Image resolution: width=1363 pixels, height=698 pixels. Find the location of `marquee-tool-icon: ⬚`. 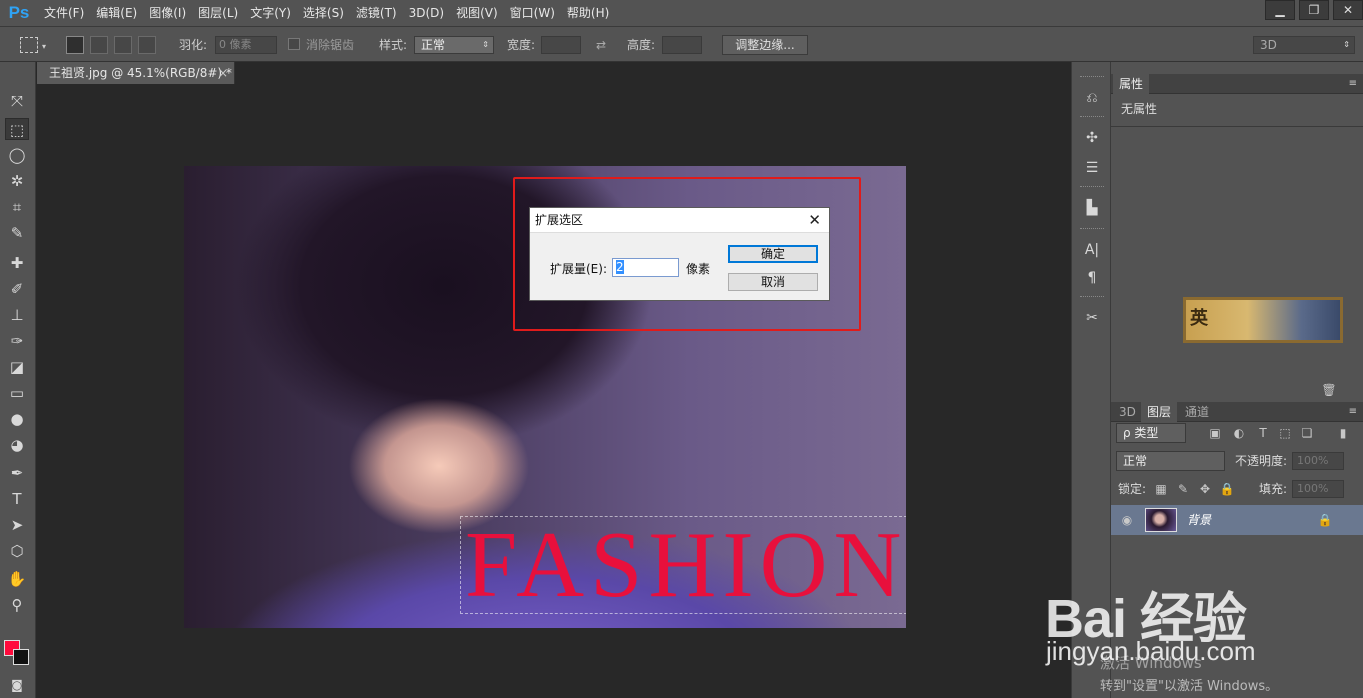

marquee-tool-icon: ⬚ is located at coordinates (17, 129).